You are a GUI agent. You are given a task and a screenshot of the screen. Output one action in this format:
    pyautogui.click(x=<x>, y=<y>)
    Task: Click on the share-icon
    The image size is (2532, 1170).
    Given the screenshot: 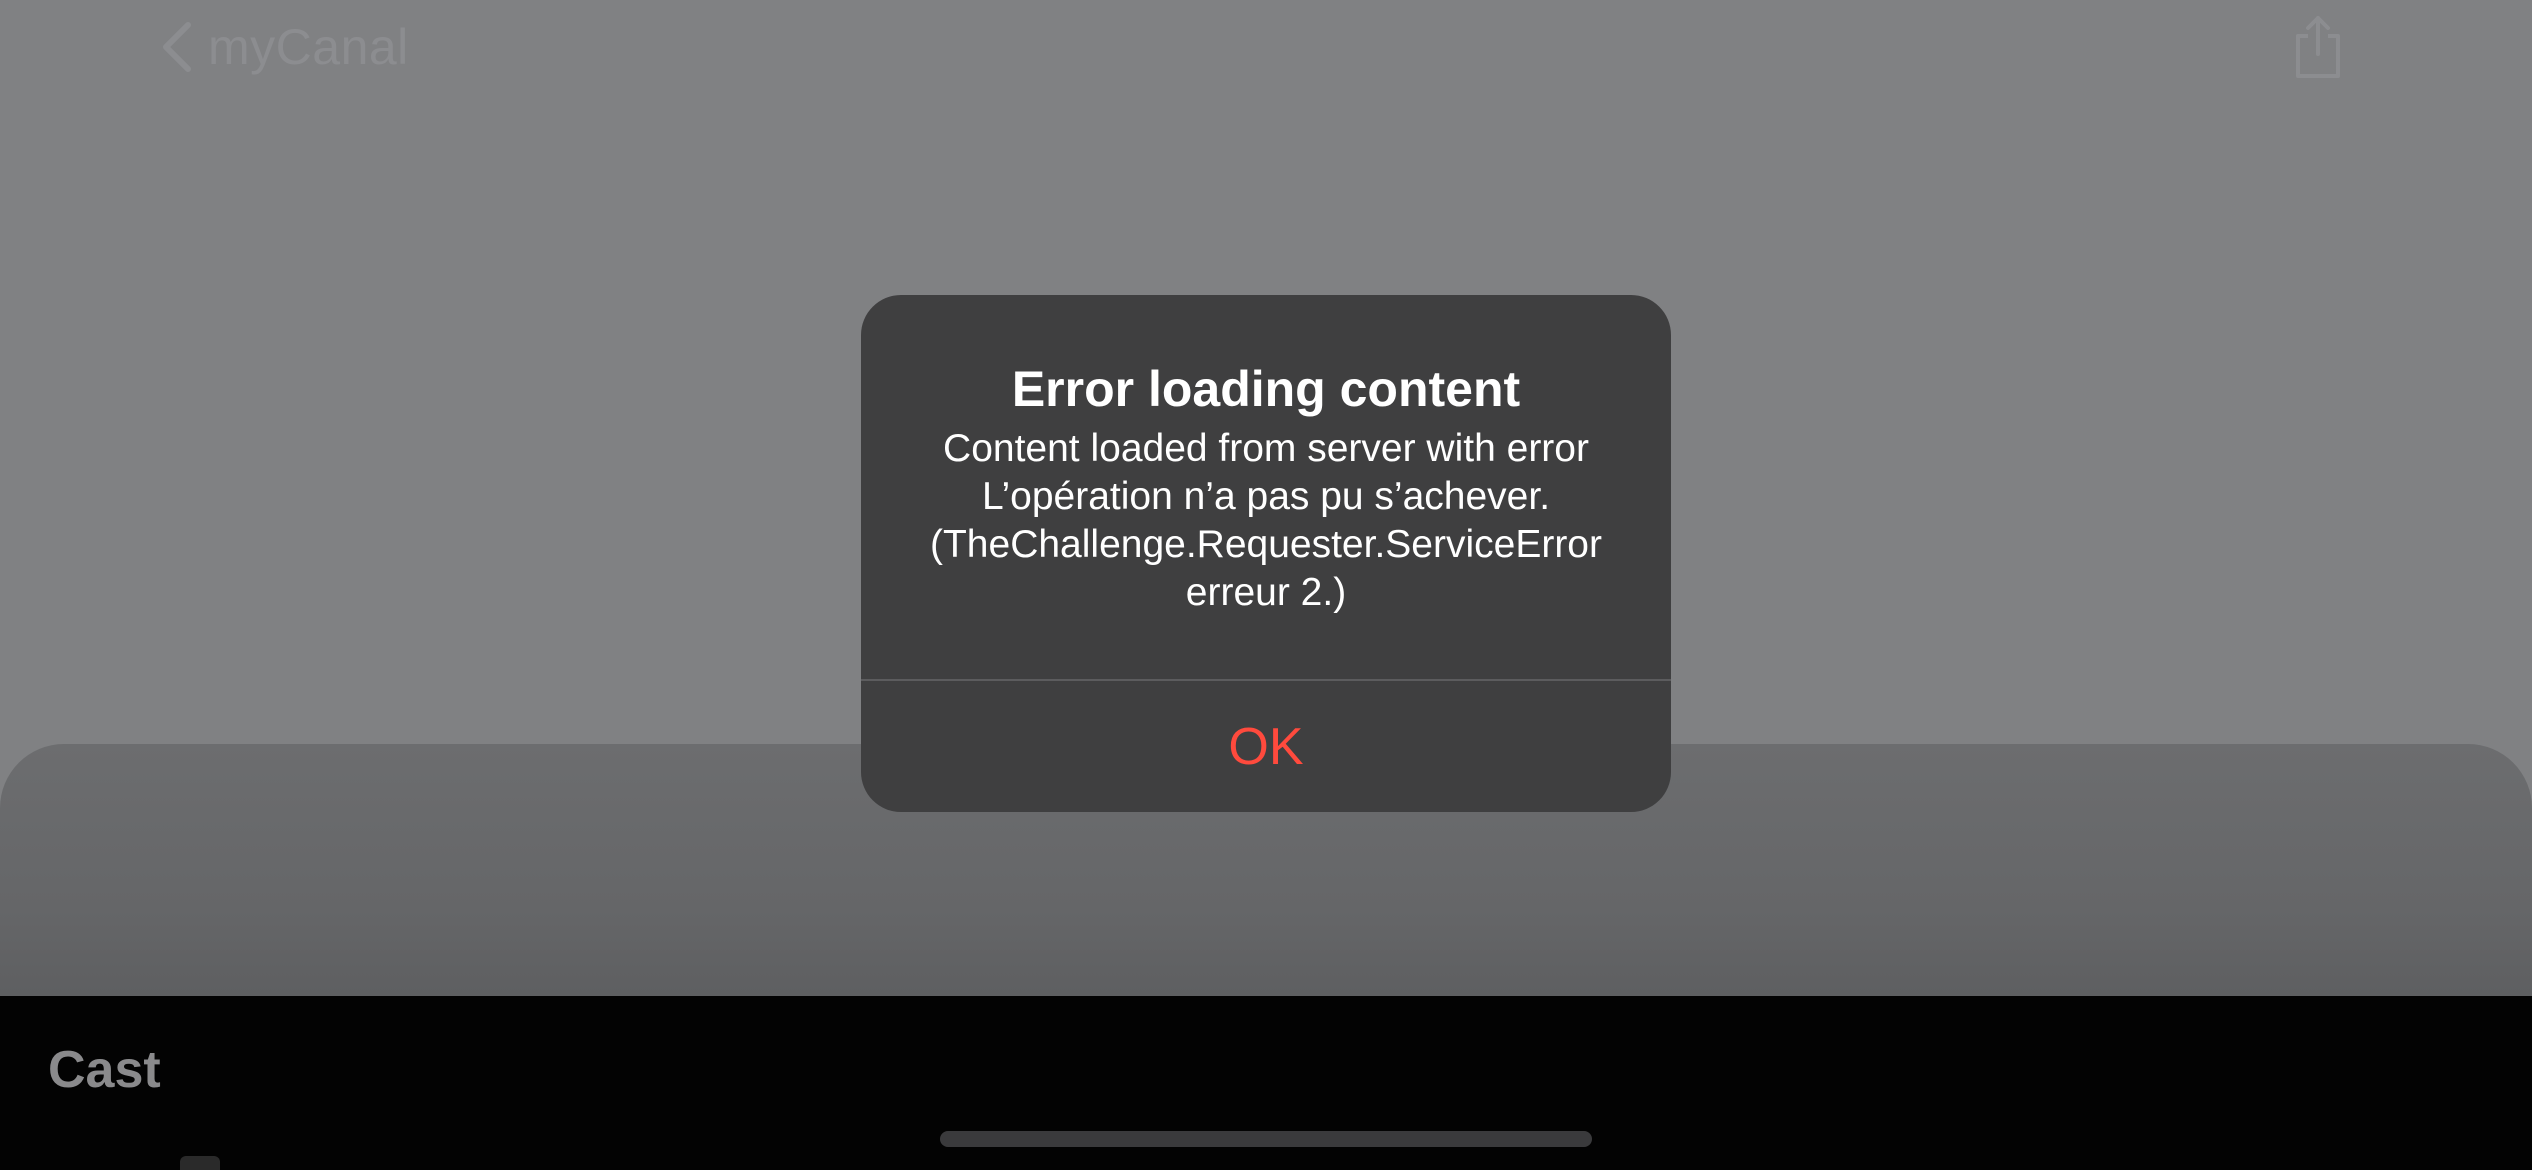 What is the action you would take?
    pyautogui.click(x=2318, y=47)
    